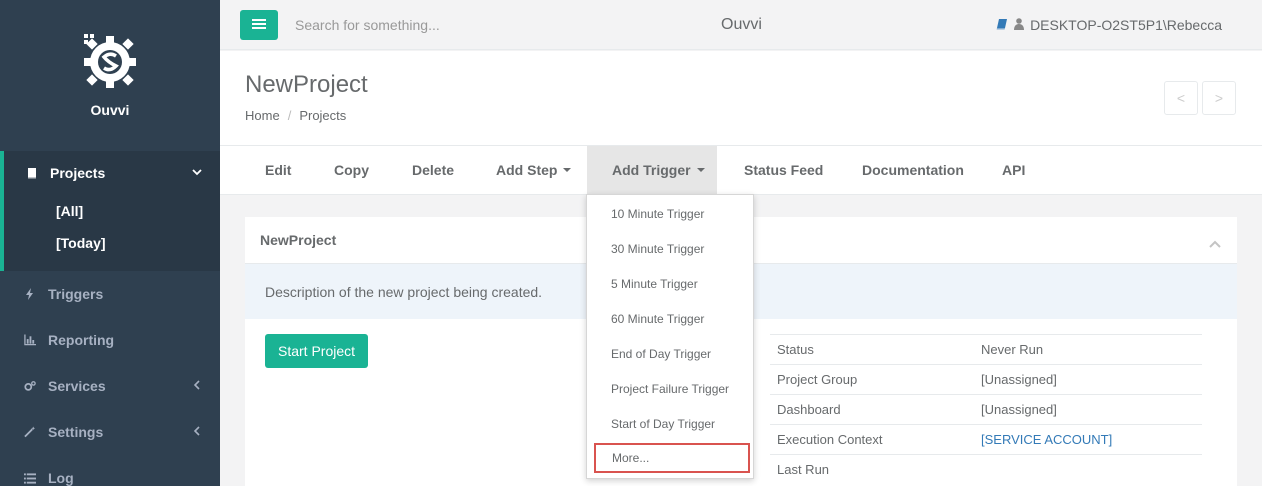 This screenshot has height=486, width=1262. Describe the element at coordinates (30, 432) in the screenshot. I see `magic-wand-icon` at that location.